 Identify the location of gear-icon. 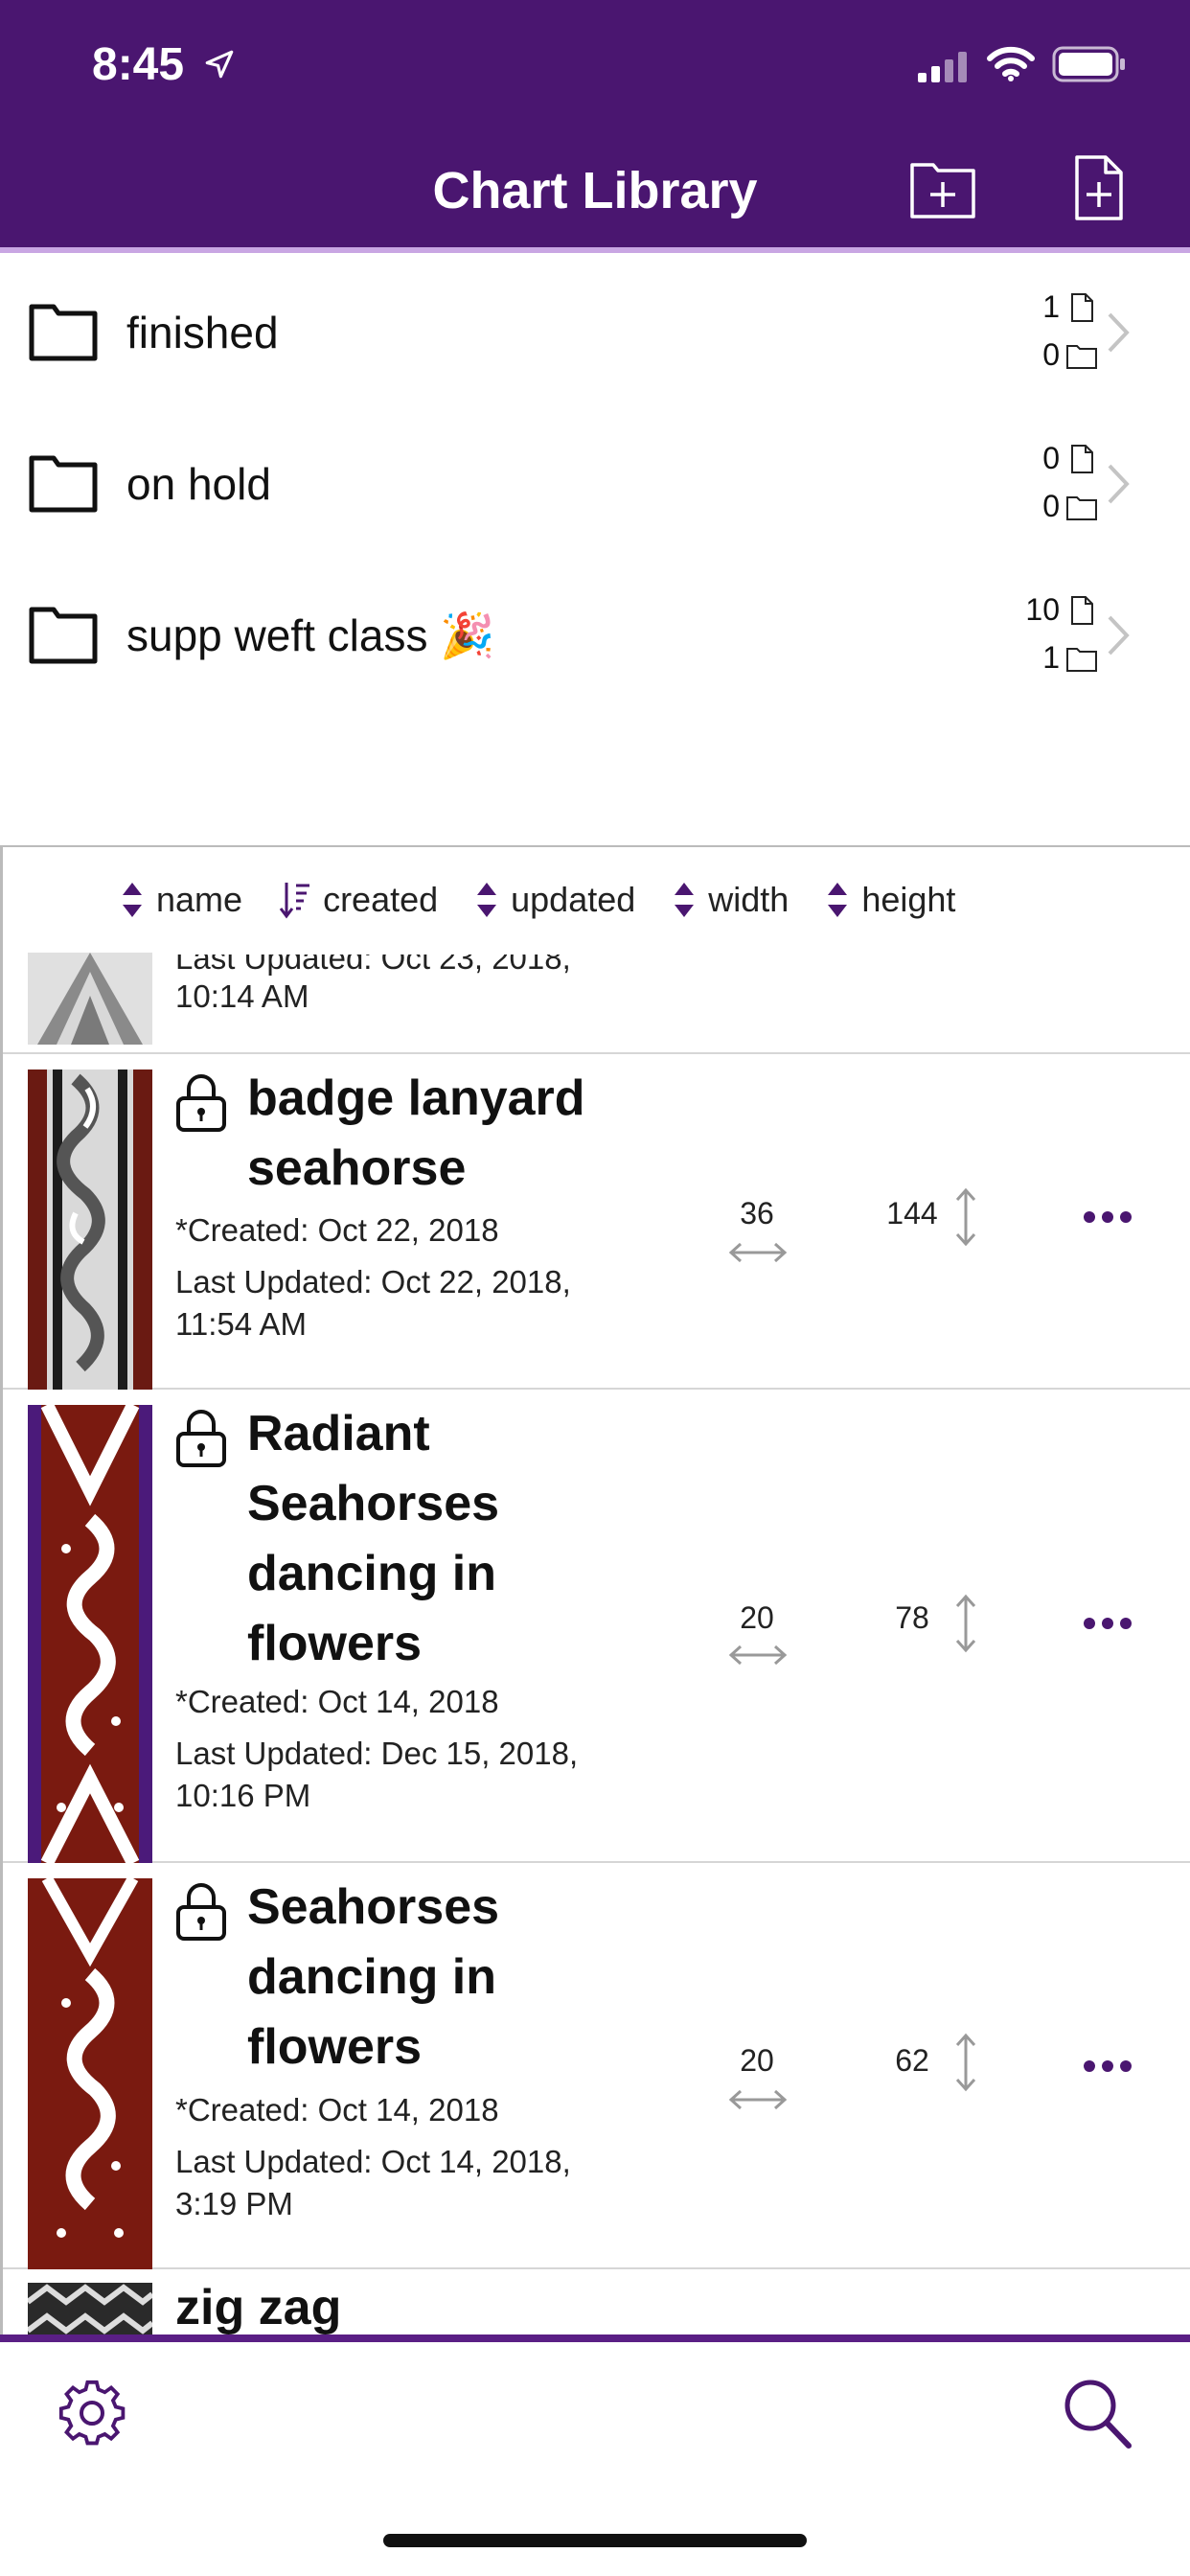
(91, 2413).